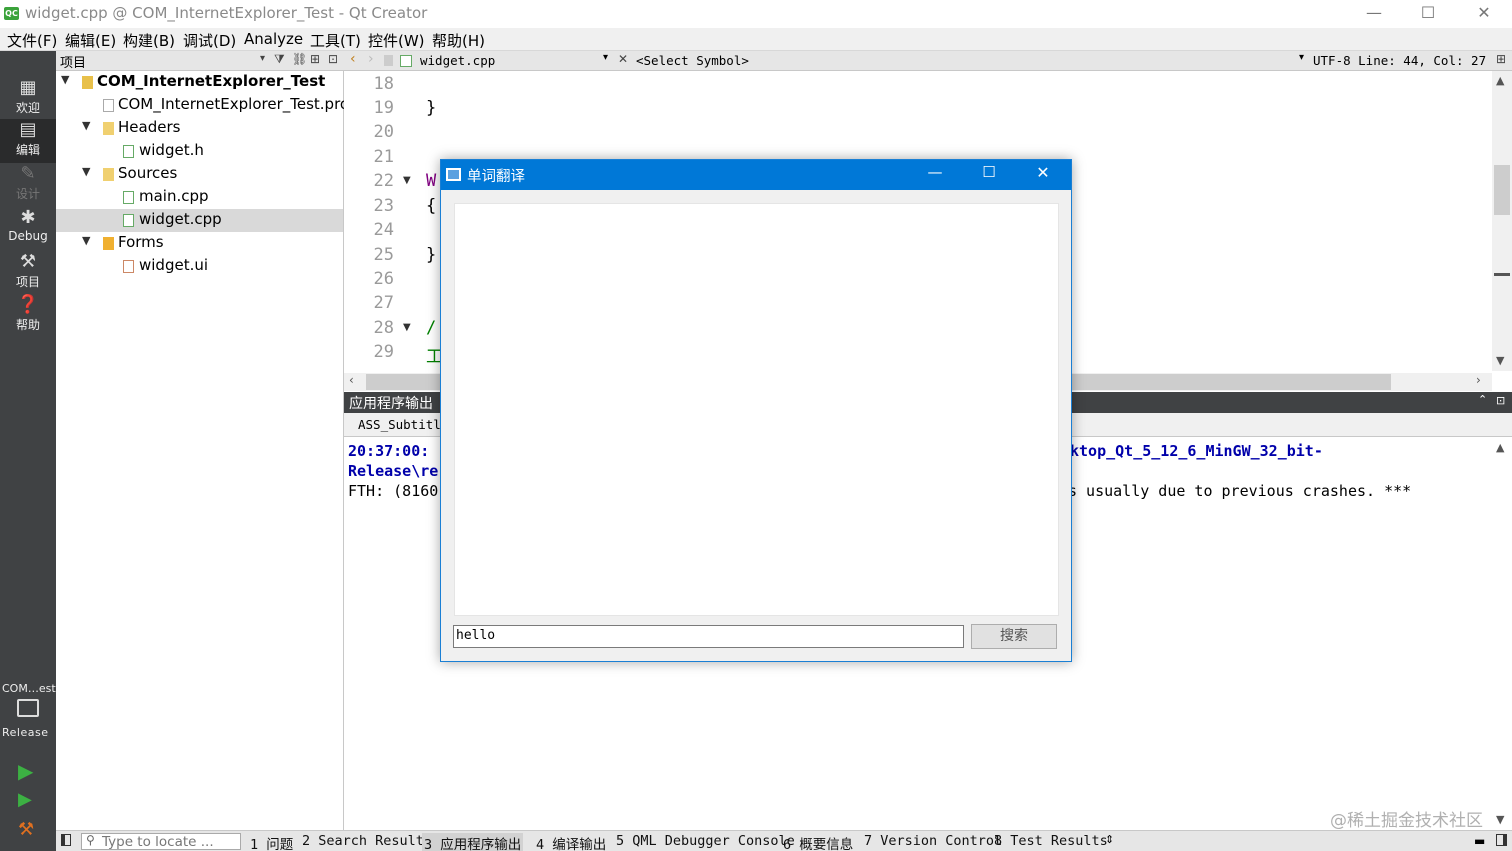 The height and width of the screenshot is (851, 1512). What do you see at coordinates (708, 636) in the screenshot?
I see `word-input: hello` at bounding box center [708, 636].